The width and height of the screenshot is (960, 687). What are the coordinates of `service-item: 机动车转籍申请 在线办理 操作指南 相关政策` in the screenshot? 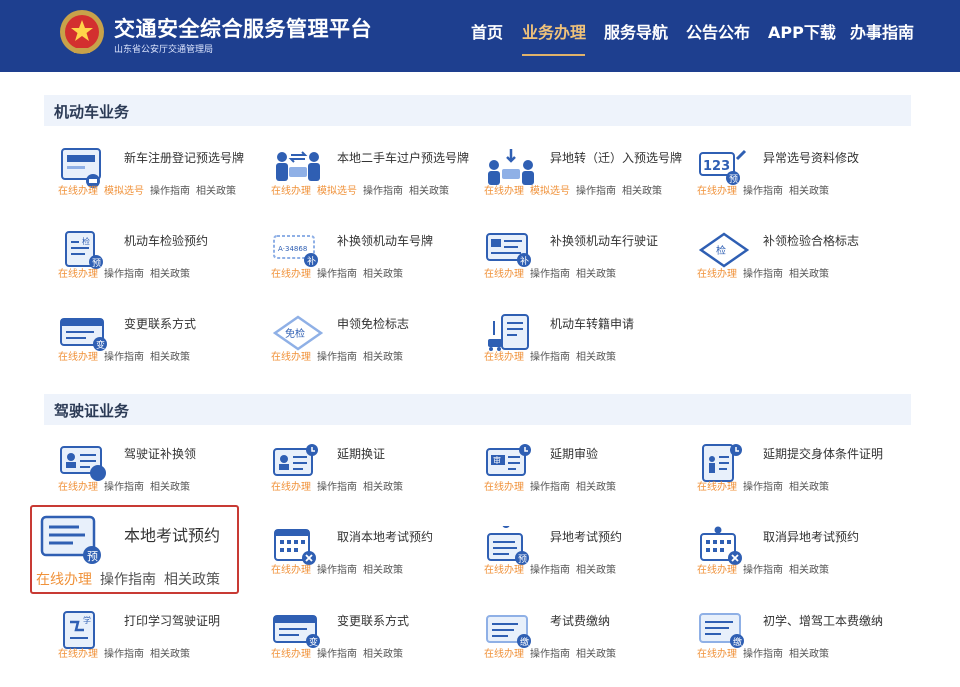 It's located at (585, 343).